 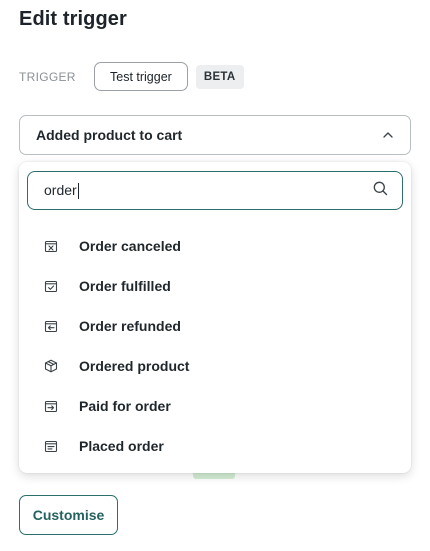 I want to click on option-order-refunded: Order refunded, so click(x=215, y=326).